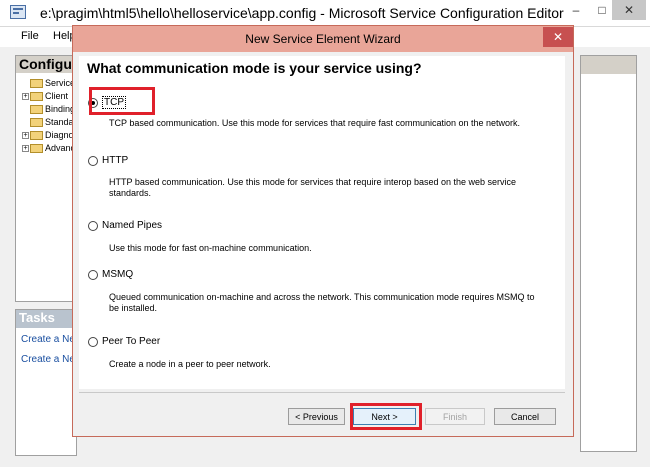  What do you see at coordinates (132, 225) in the screenshot?
I see `option-label-named-pipes: Named Pipes` at bounding box center [132, 225].